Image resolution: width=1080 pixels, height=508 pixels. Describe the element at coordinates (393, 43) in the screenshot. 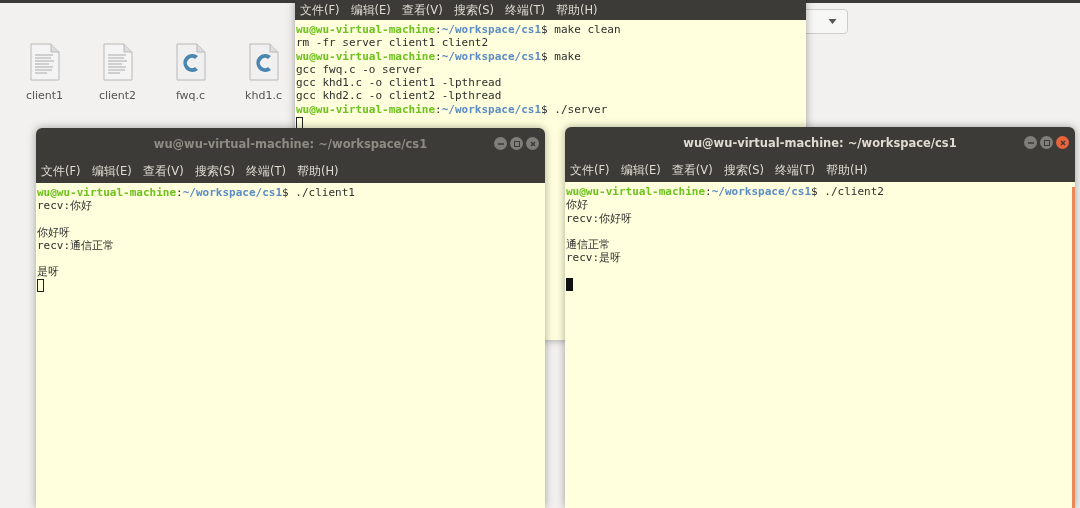

I see `terminal-line: rm -fr server client1 client2` at that location.